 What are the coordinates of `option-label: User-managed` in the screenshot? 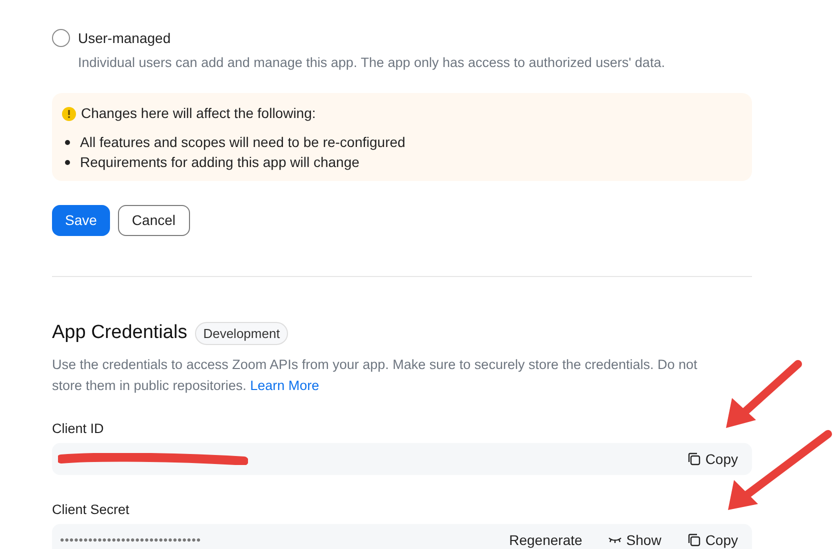 It's located at (125, 38).